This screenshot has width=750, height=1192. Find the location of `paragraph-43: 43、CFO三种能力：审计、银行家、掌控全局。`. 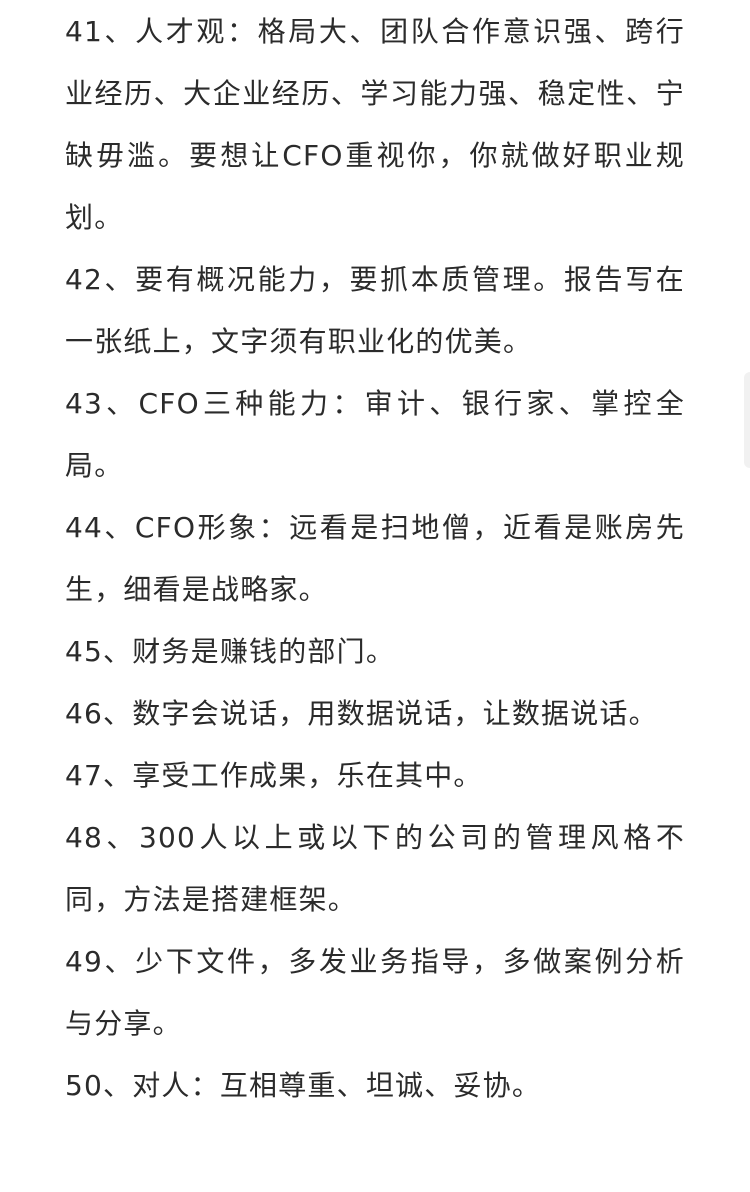

paragraph-43: 43、CFO三种能力：审计、银行家、掌控全局。 is located at coordinates (375, 434).